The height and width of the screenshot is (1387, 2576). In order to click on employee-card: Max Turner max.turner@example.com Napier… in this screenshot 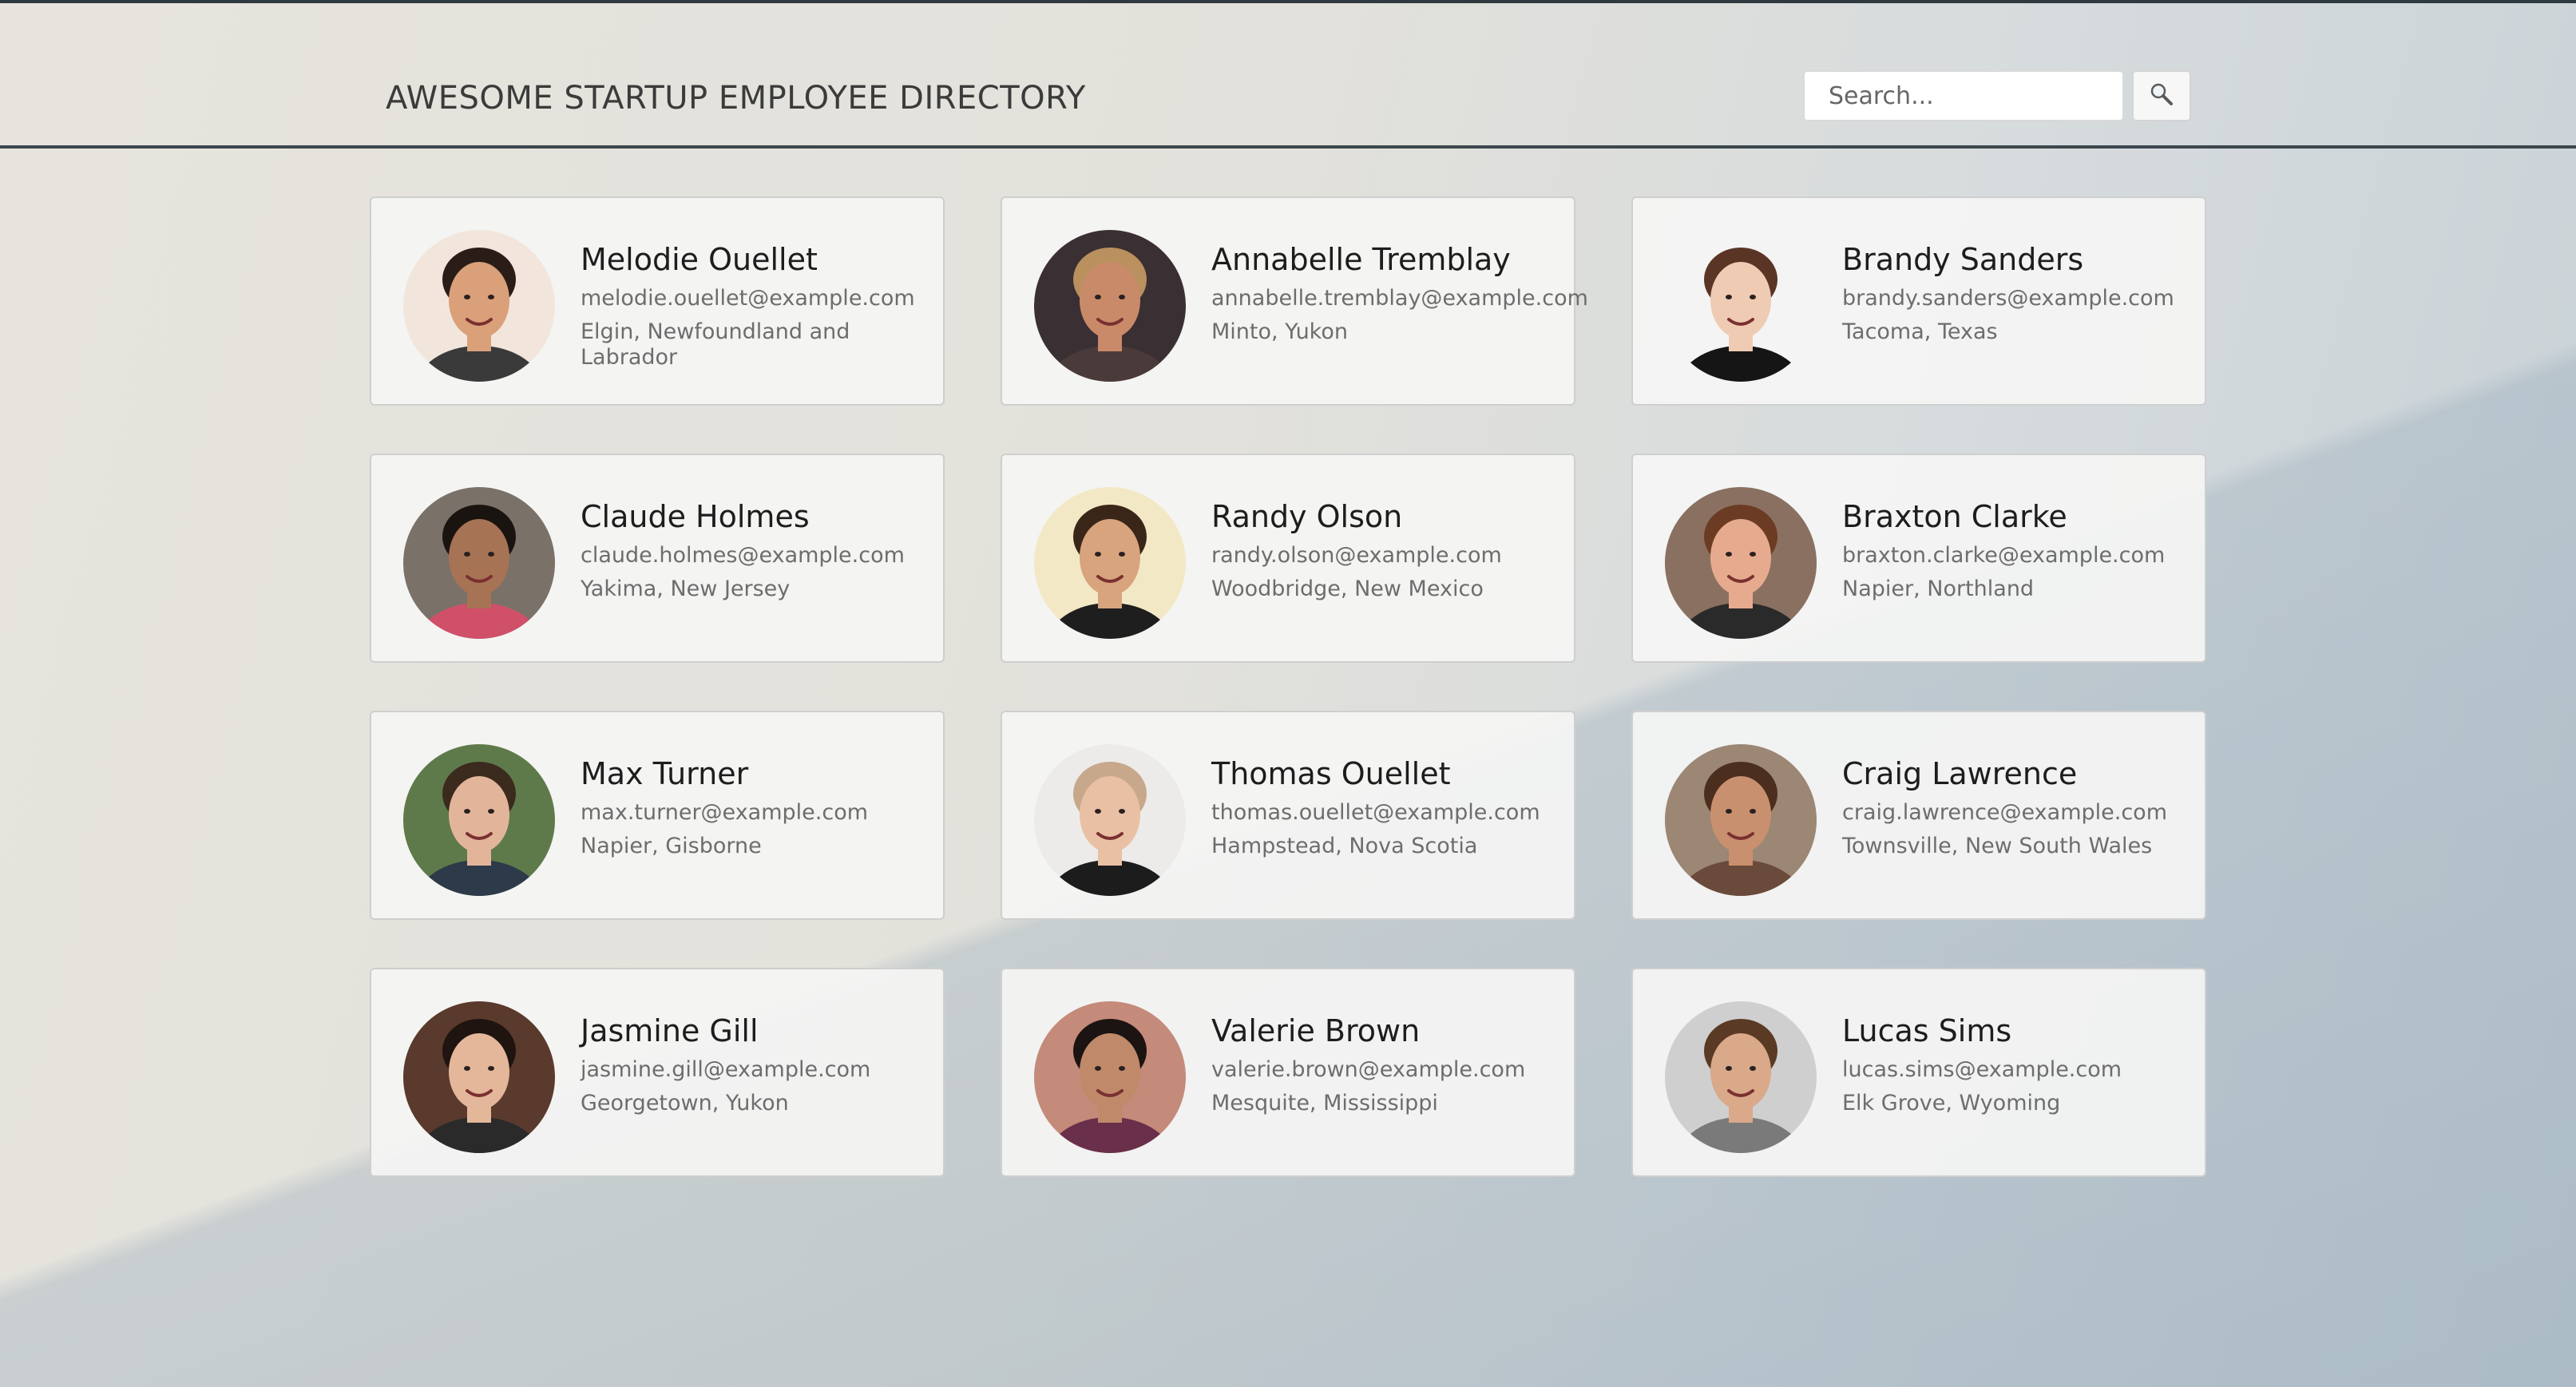, I will do `click(657, 815)`.